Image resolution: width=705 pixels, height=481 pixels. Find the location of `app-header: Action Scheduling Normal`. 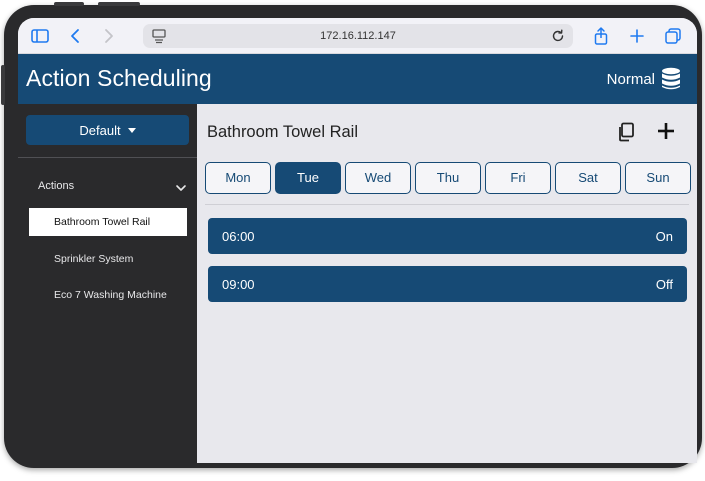

app-header: Action Scheduling Normal is located at coordinates (357, 79).